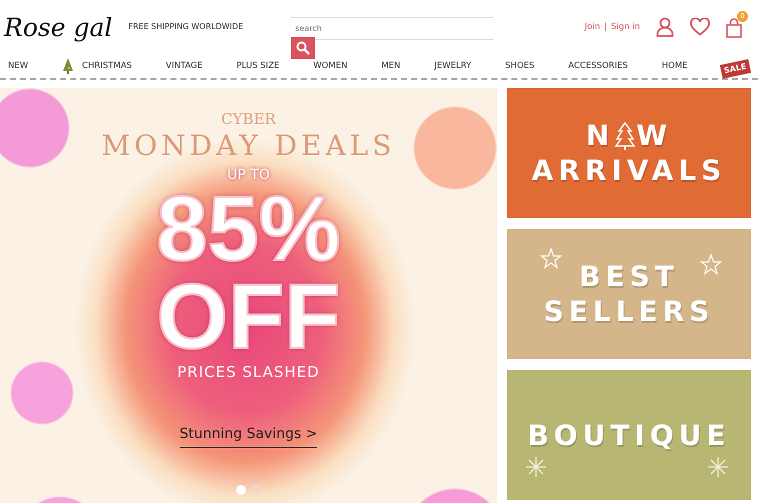  Describe the element at coordinates (519, 66) in the screenshot. I see `nav-link: SHOES` at that location.